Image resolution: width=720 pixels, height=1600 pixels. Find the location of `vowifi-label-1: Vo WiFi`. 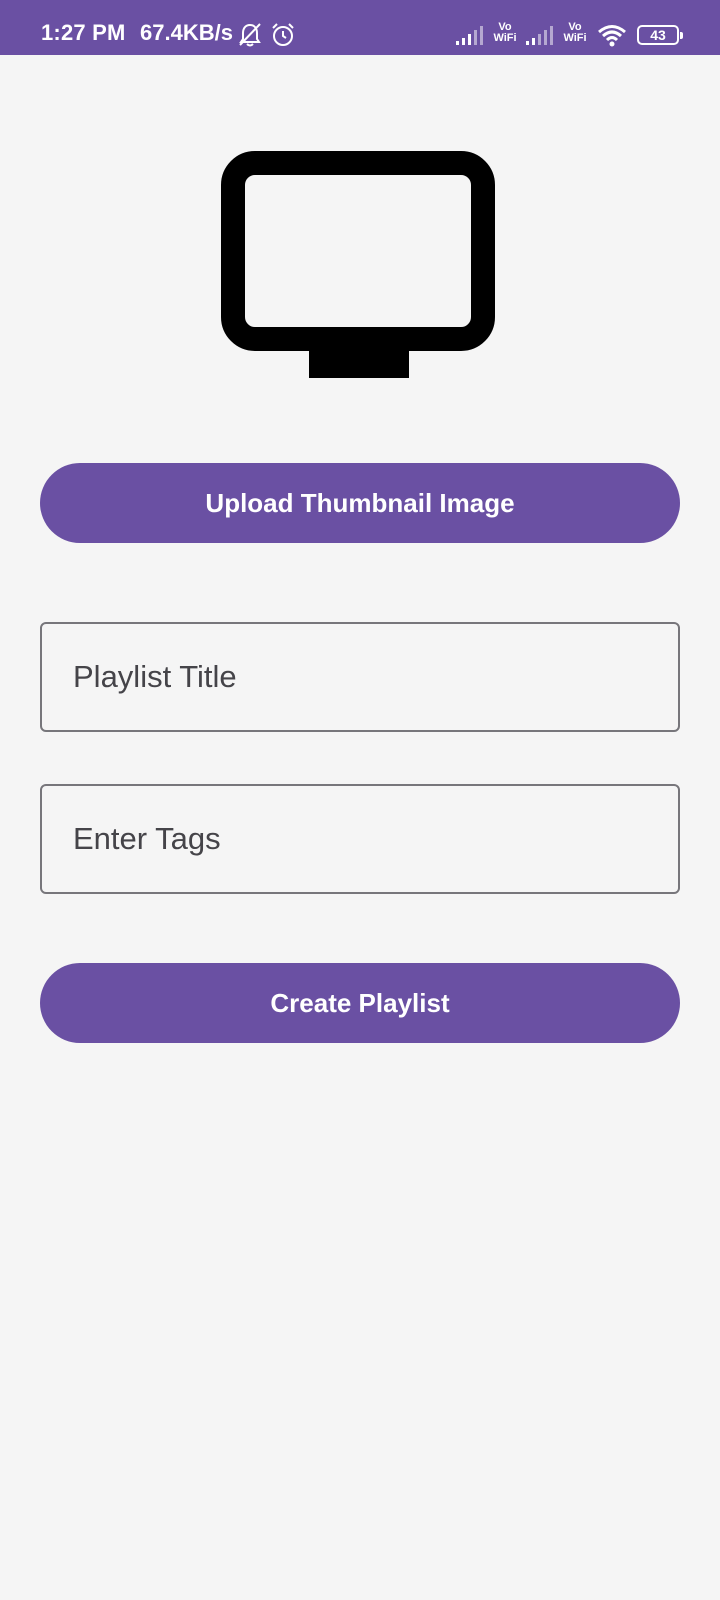

vowifi-label-1: Vo WiFi is located at coordinates (505, 33).